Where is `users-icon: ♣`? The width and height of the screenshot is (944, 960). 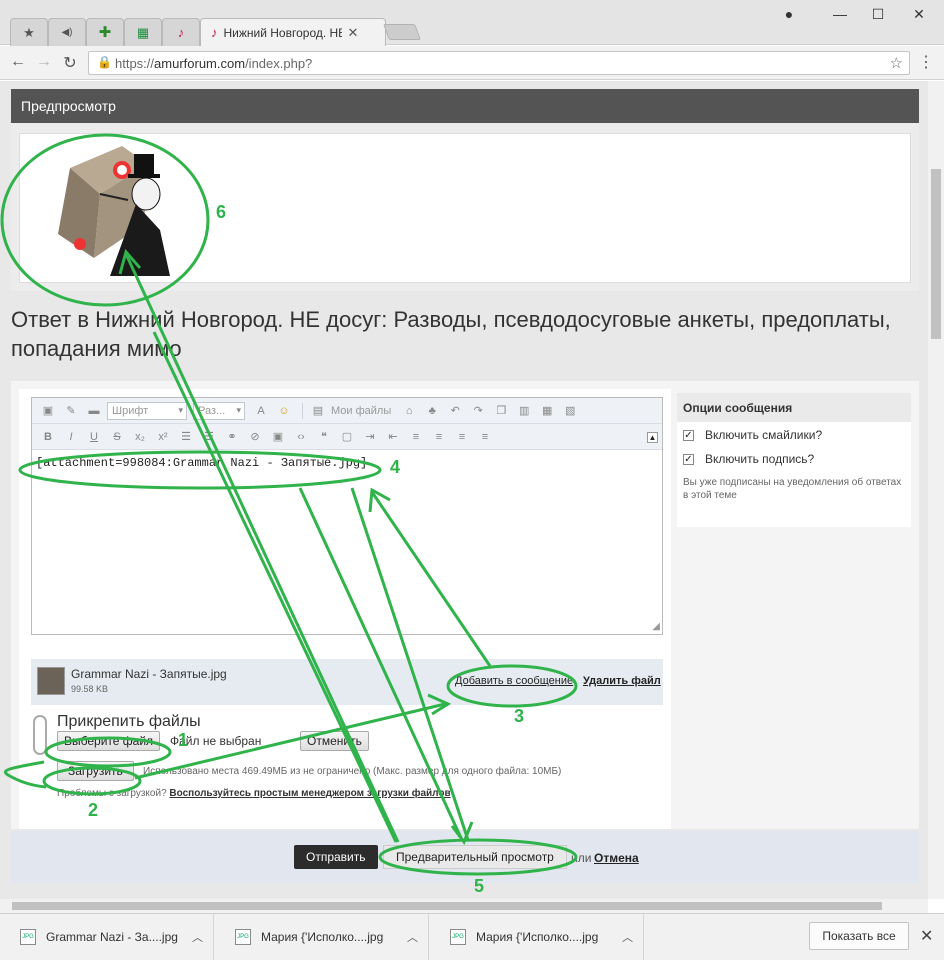 users-icon: ♣ is located at coordinates (432, 411).